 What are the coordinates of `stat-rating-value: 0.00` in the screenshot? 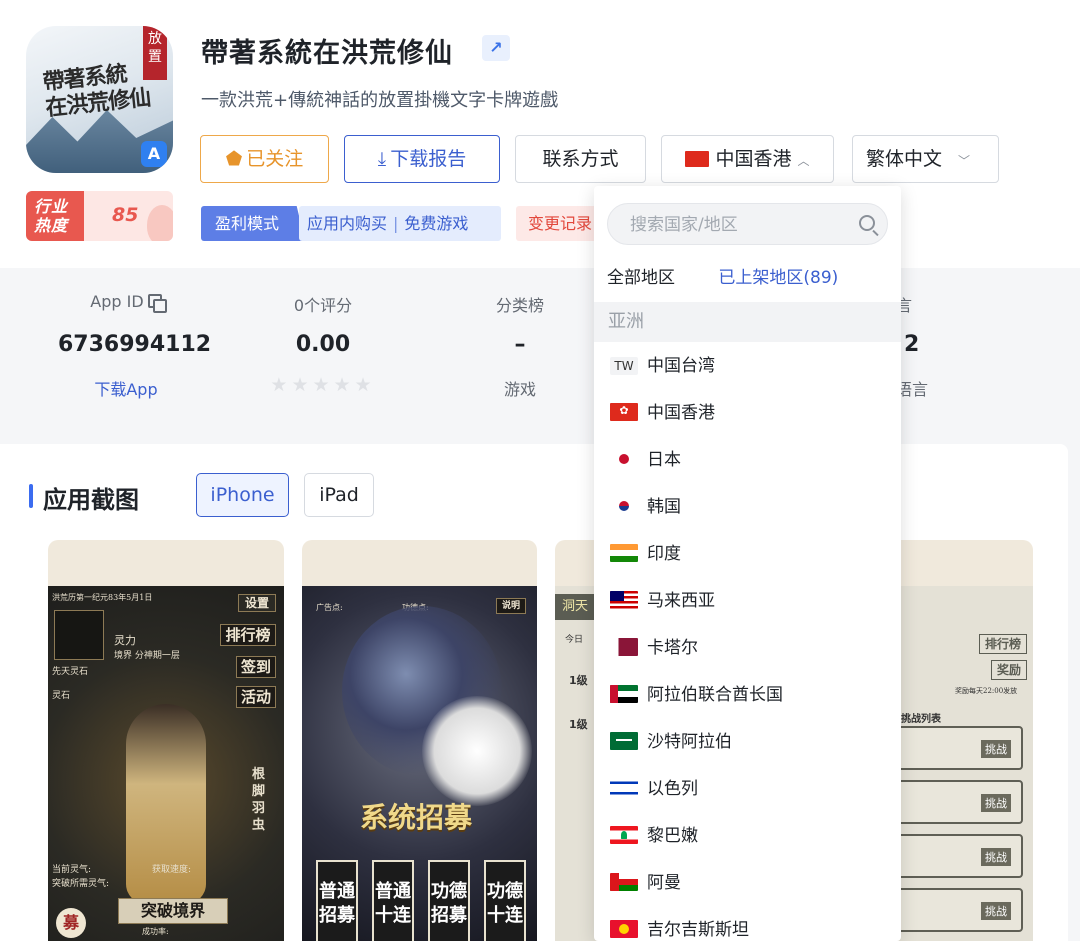 It's located at (323, 344).